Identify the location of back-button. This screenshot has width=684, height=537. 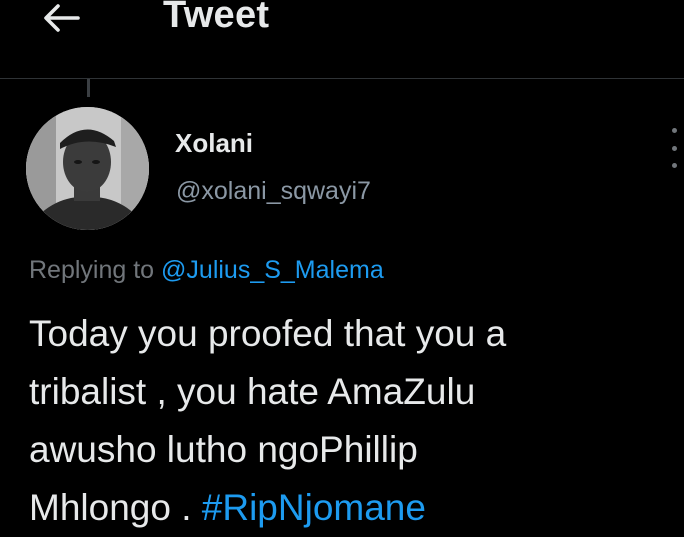
(62, 18).